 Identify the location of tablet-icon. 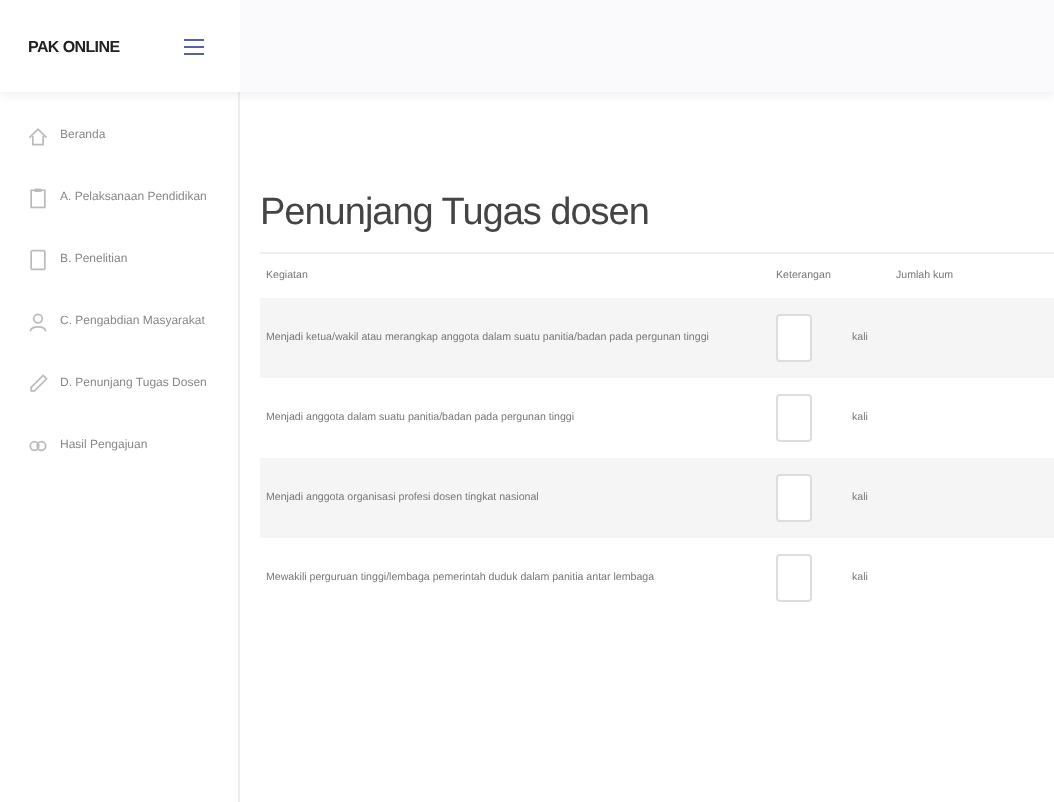
(38, 259).